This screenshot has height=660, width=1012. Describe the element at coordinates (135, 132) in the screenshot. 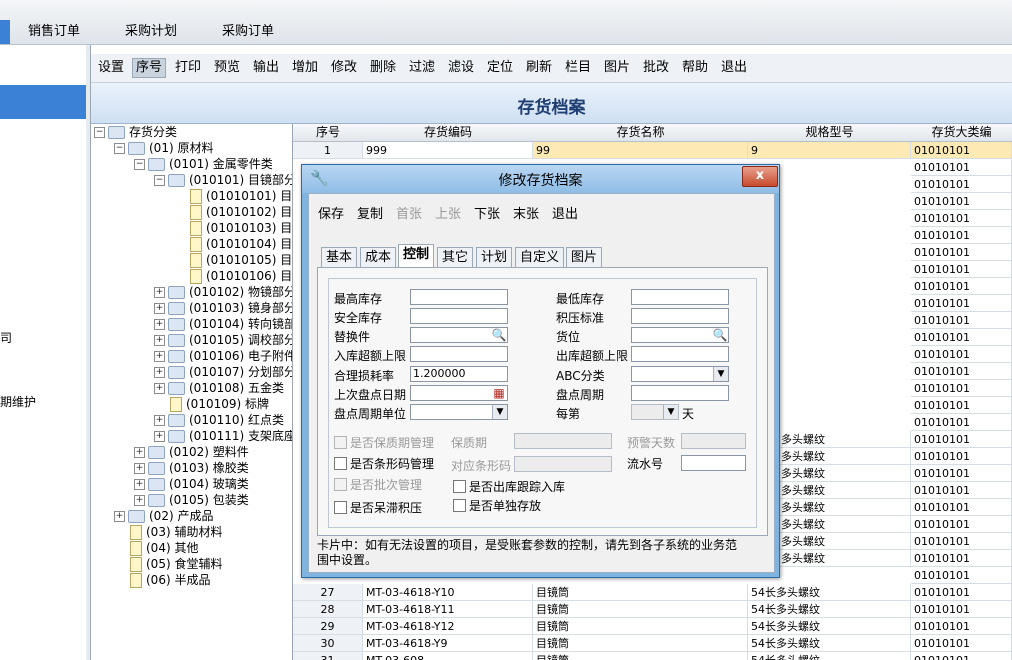

I see `tree-node: − 存货分类` at that location.